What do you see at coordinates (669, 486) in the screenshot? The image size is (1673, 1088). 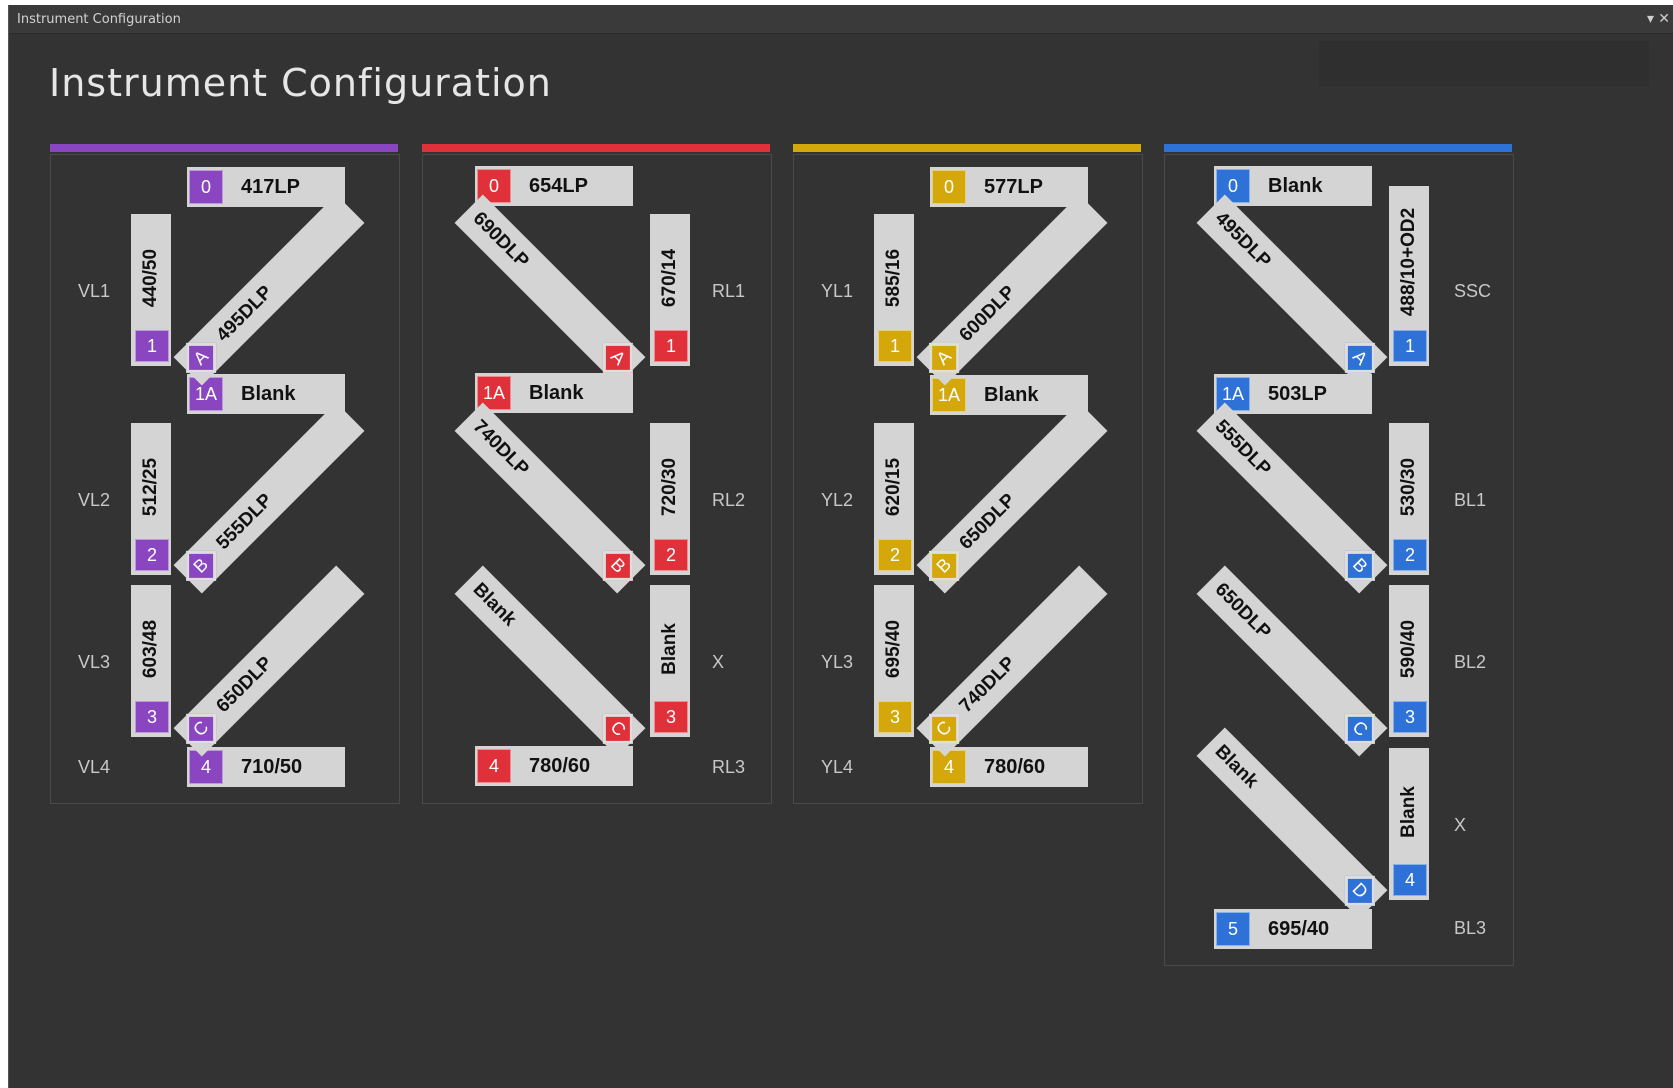 I see `vertical-filter-label: 720/30` at bounding box center [669, 486].